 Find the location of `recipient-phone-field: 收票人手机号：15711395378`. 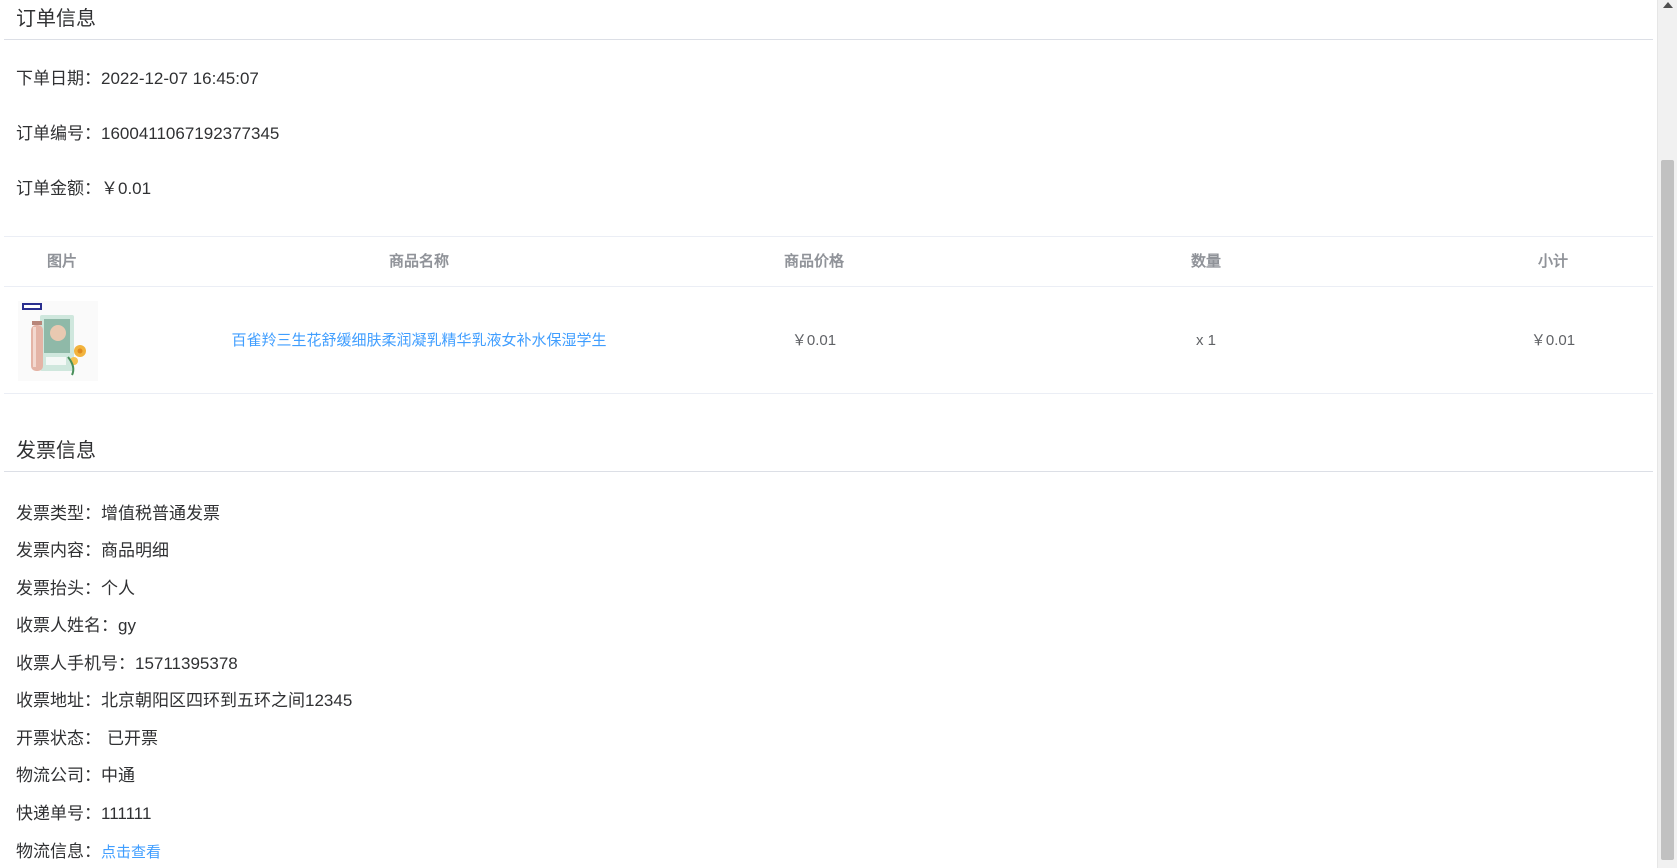

recipient-phone-field: 收票人手机号：15711395378 is located at coordinates (127, 661).